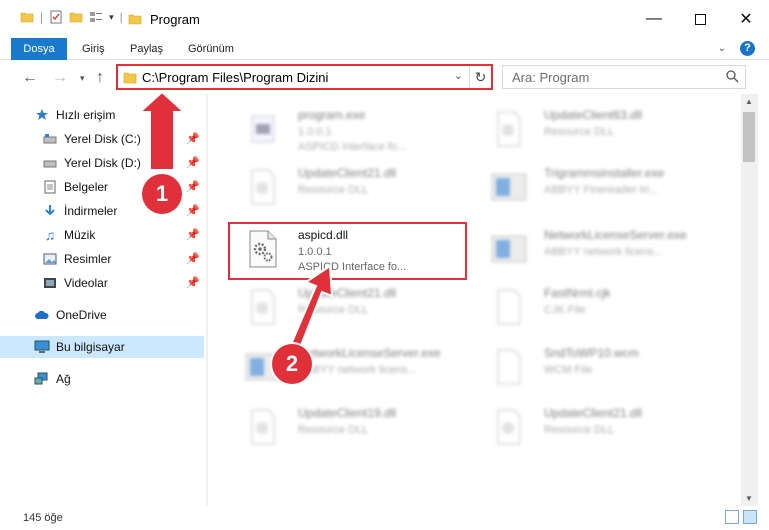  Describe the element at coordinates (146, 49) in the screenshot. I see `tab-share: Paylaş` at that location.